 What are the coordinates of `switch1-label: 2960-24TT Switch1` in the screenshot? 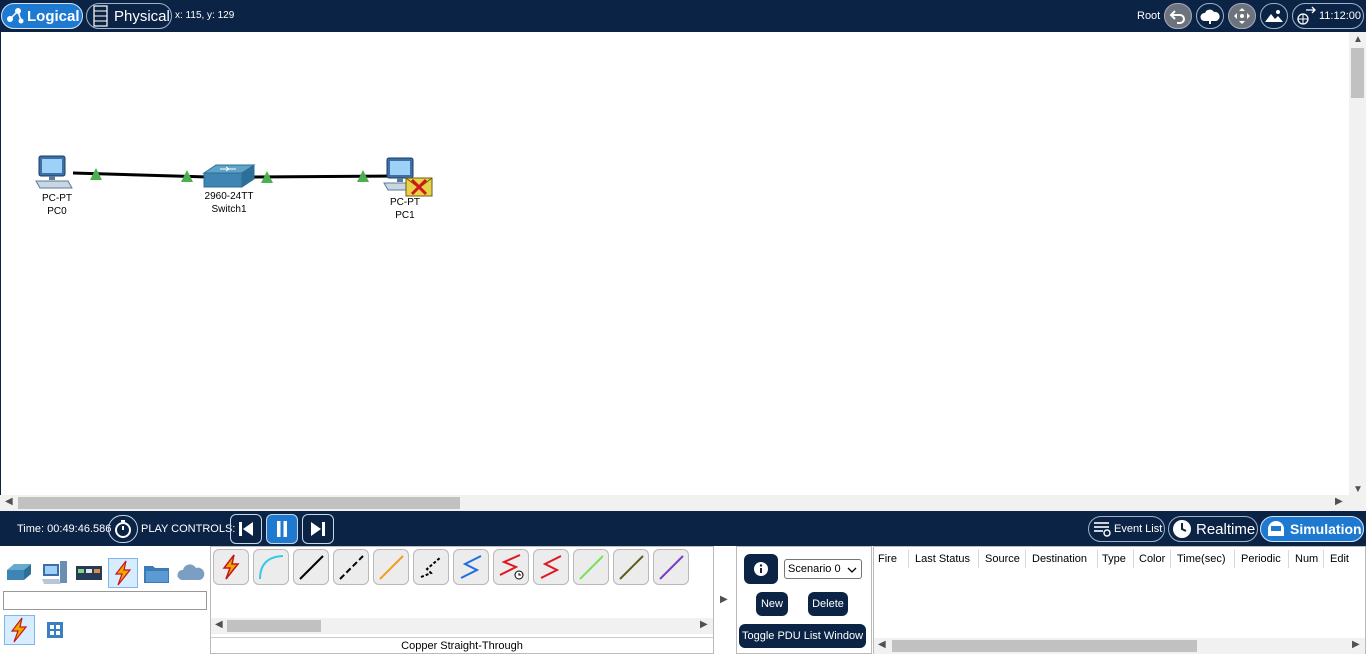 It's located at (229, 203).